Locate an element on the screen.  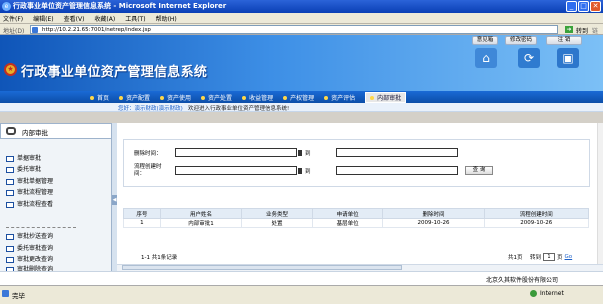
nav-asset-disposal-label: 资产处置 is located at coordinates (220, 98).